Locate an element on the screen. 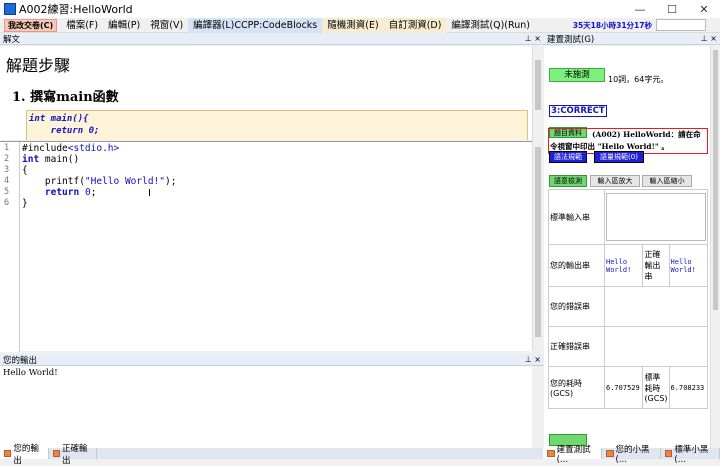 The height and width of the screenshot is (466, 720). menu-edit: 編輯(P) is located at coordinates (124, 25).